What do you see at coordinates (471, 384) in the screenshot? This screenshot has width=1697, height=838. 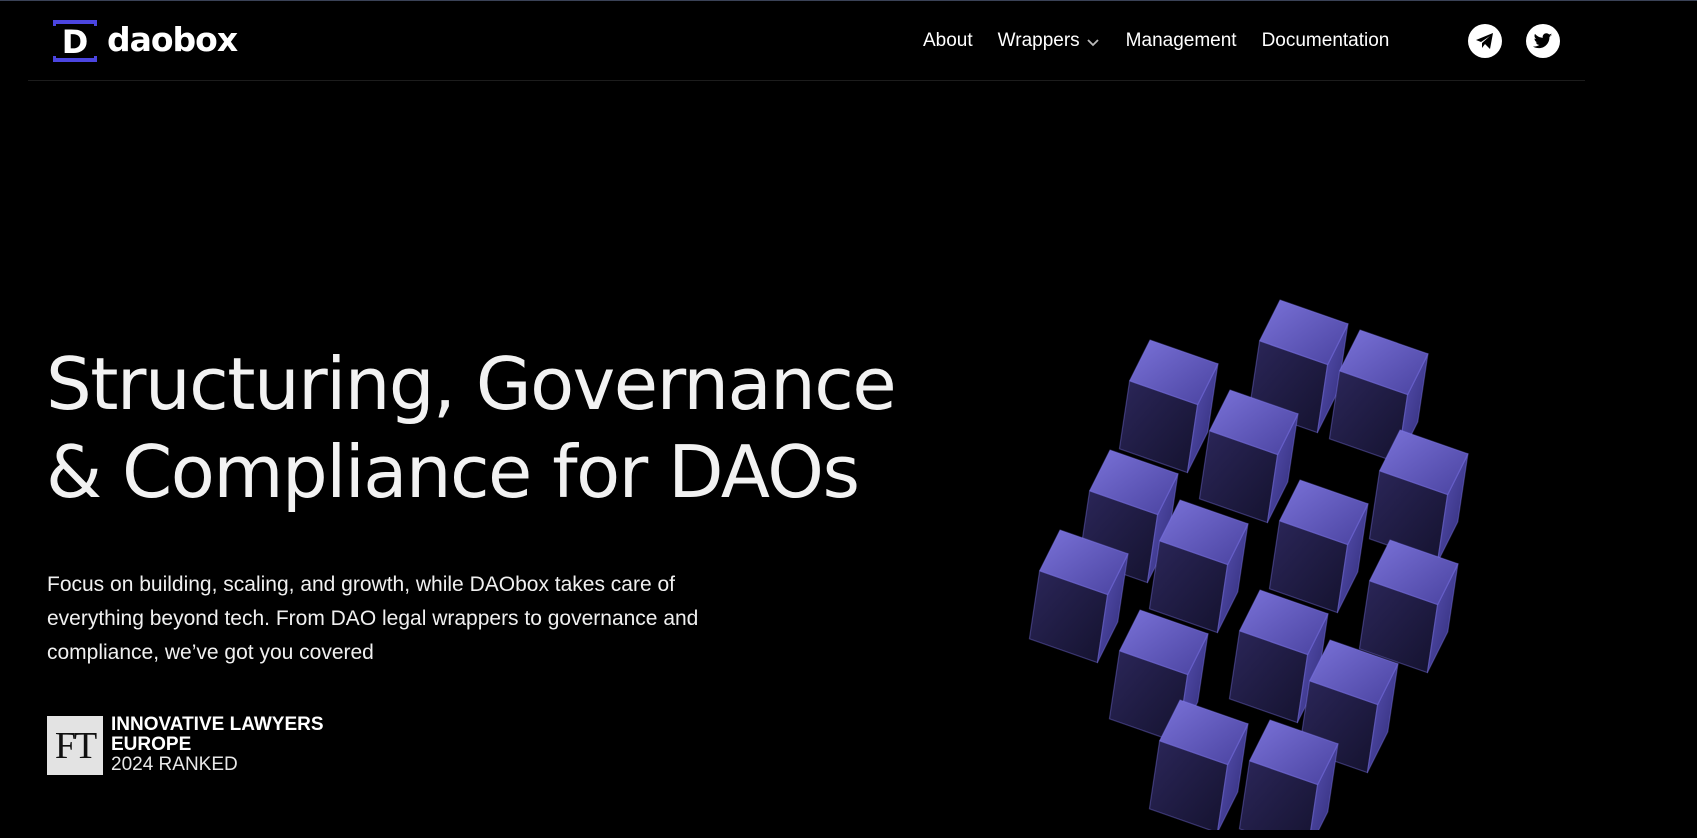 I see `hero-title-line-1: Structuring, Governance` at bounding box center [471, 384].